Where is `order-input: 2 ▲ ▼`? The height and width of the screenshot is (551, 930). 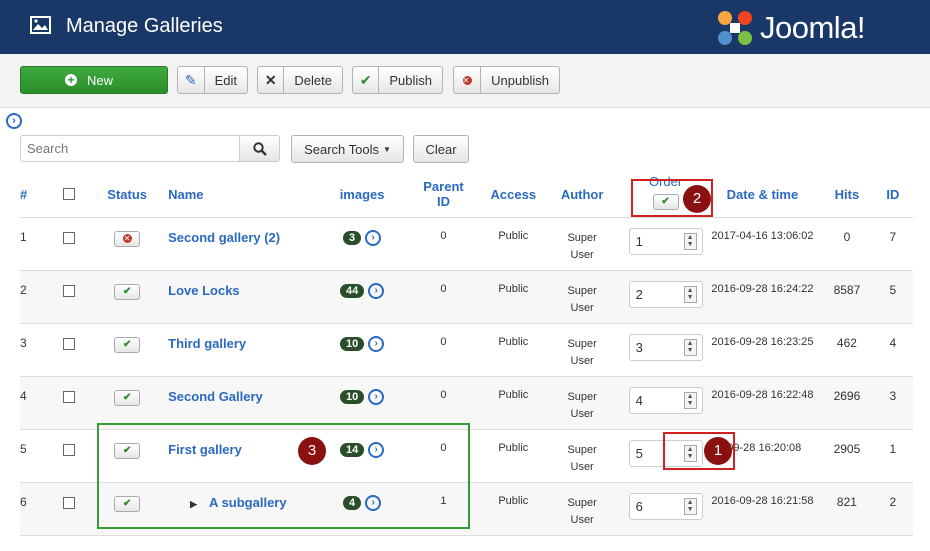 order-input: 2 ▲ ▼ is located at coordinates (665, 294).